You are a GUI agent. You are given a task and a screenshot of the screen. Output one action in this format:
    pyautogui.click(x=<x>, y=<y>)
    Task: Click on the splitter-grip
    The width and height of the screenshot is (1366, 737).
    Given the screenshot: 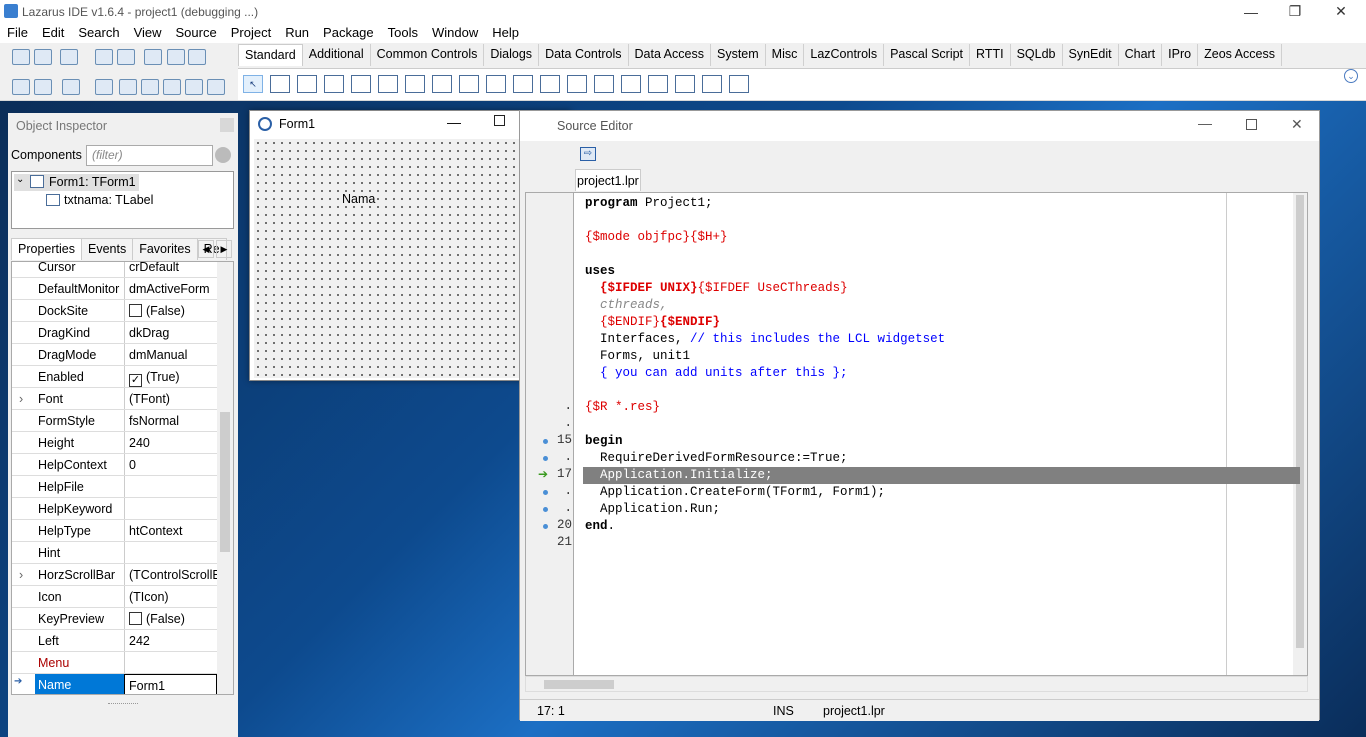 What is the action you would take?
    pyautogui.click(x=123, y=704)
    